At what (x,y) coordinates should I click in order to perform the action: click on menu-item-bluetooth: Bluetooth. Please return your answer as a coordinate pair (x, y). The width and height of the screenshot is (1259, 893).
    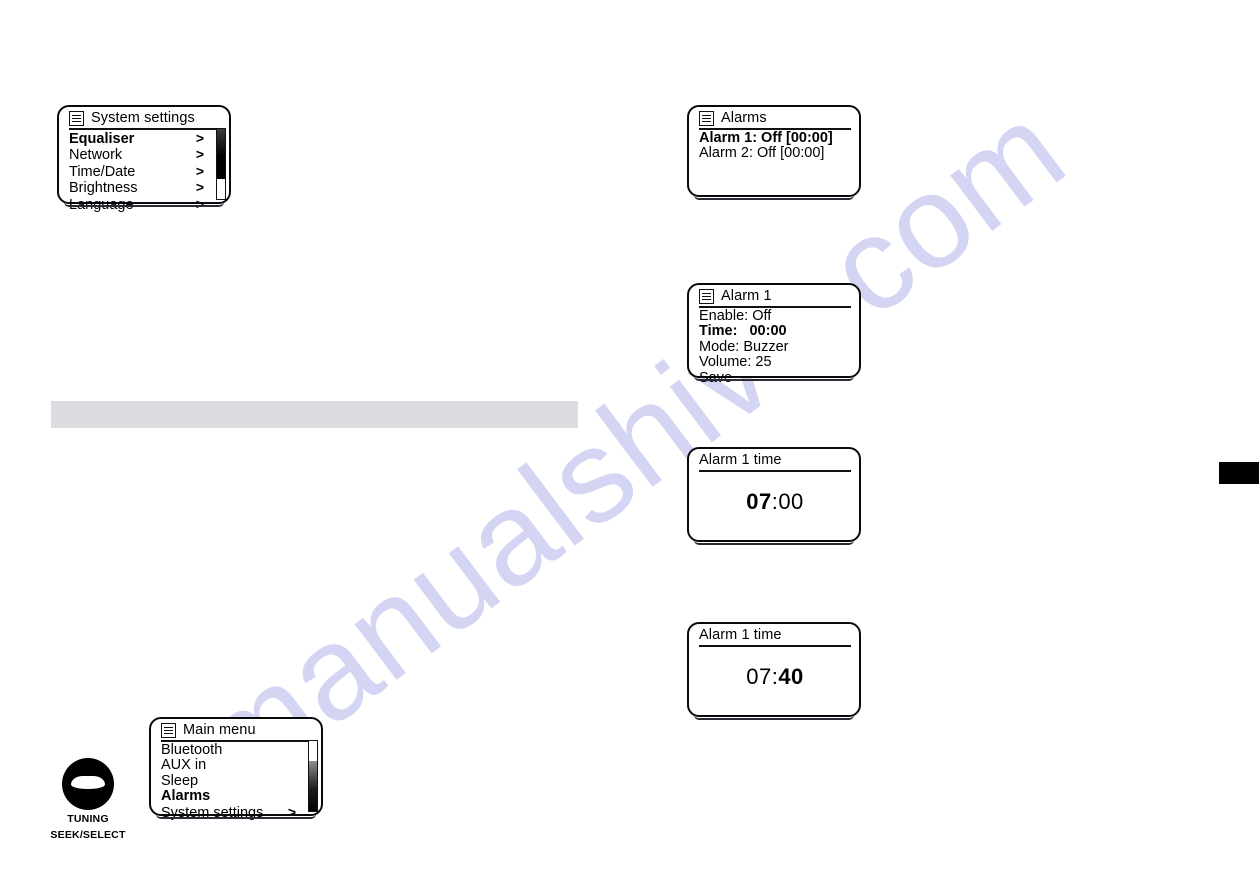
    Looking at the image, I should click on (237, 750).